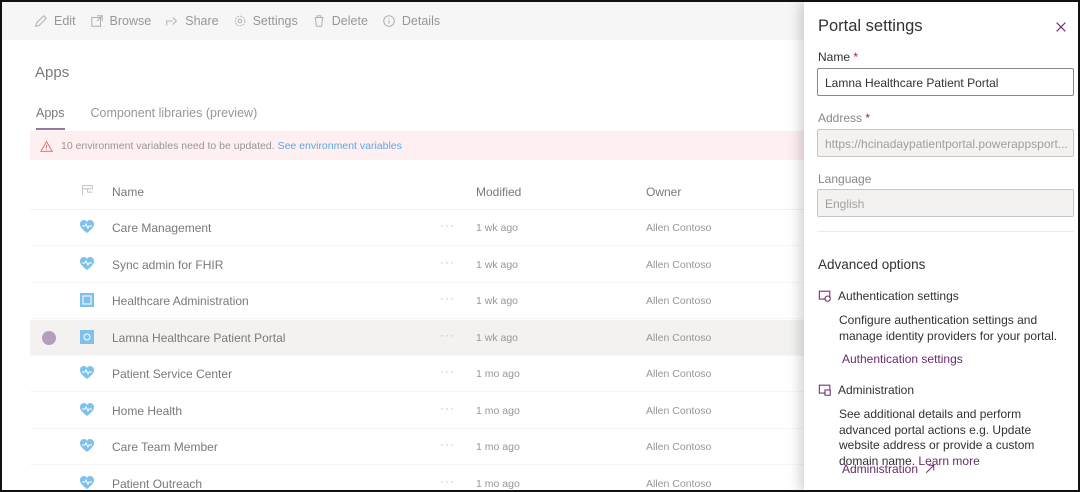 The image size is (1080, 492). What do you see at coordinates (838, 57) in the screenshot?
I see `name-label: Name *` at bounding box center [838, 57].